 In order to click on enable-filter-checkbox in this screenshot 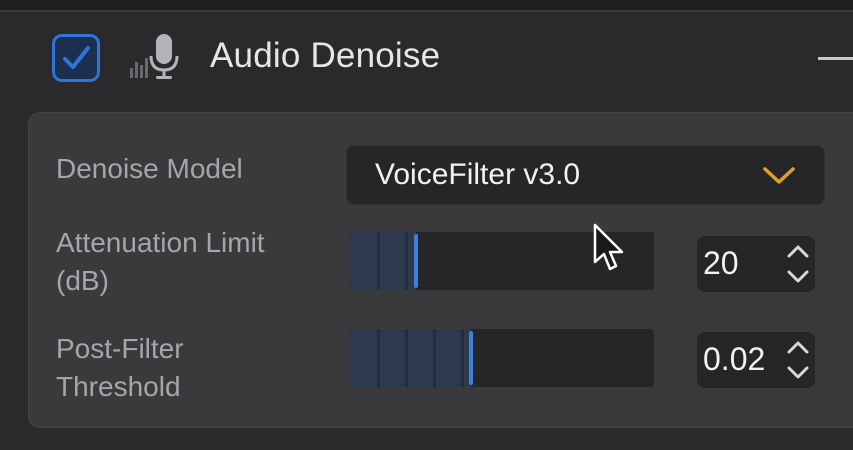, I will do `click(76, 58)`.